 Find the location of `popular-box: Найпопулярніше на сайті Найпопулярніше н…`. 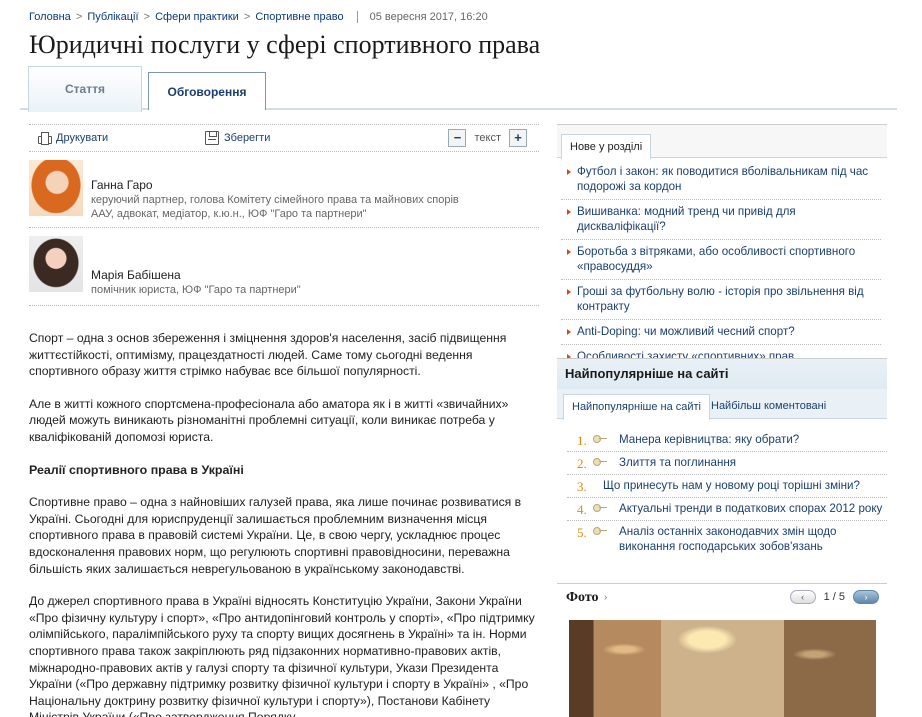

popular-box: Найпопулярніше на сайті Найпопулярніше н… is located at coordinates (722, 461).